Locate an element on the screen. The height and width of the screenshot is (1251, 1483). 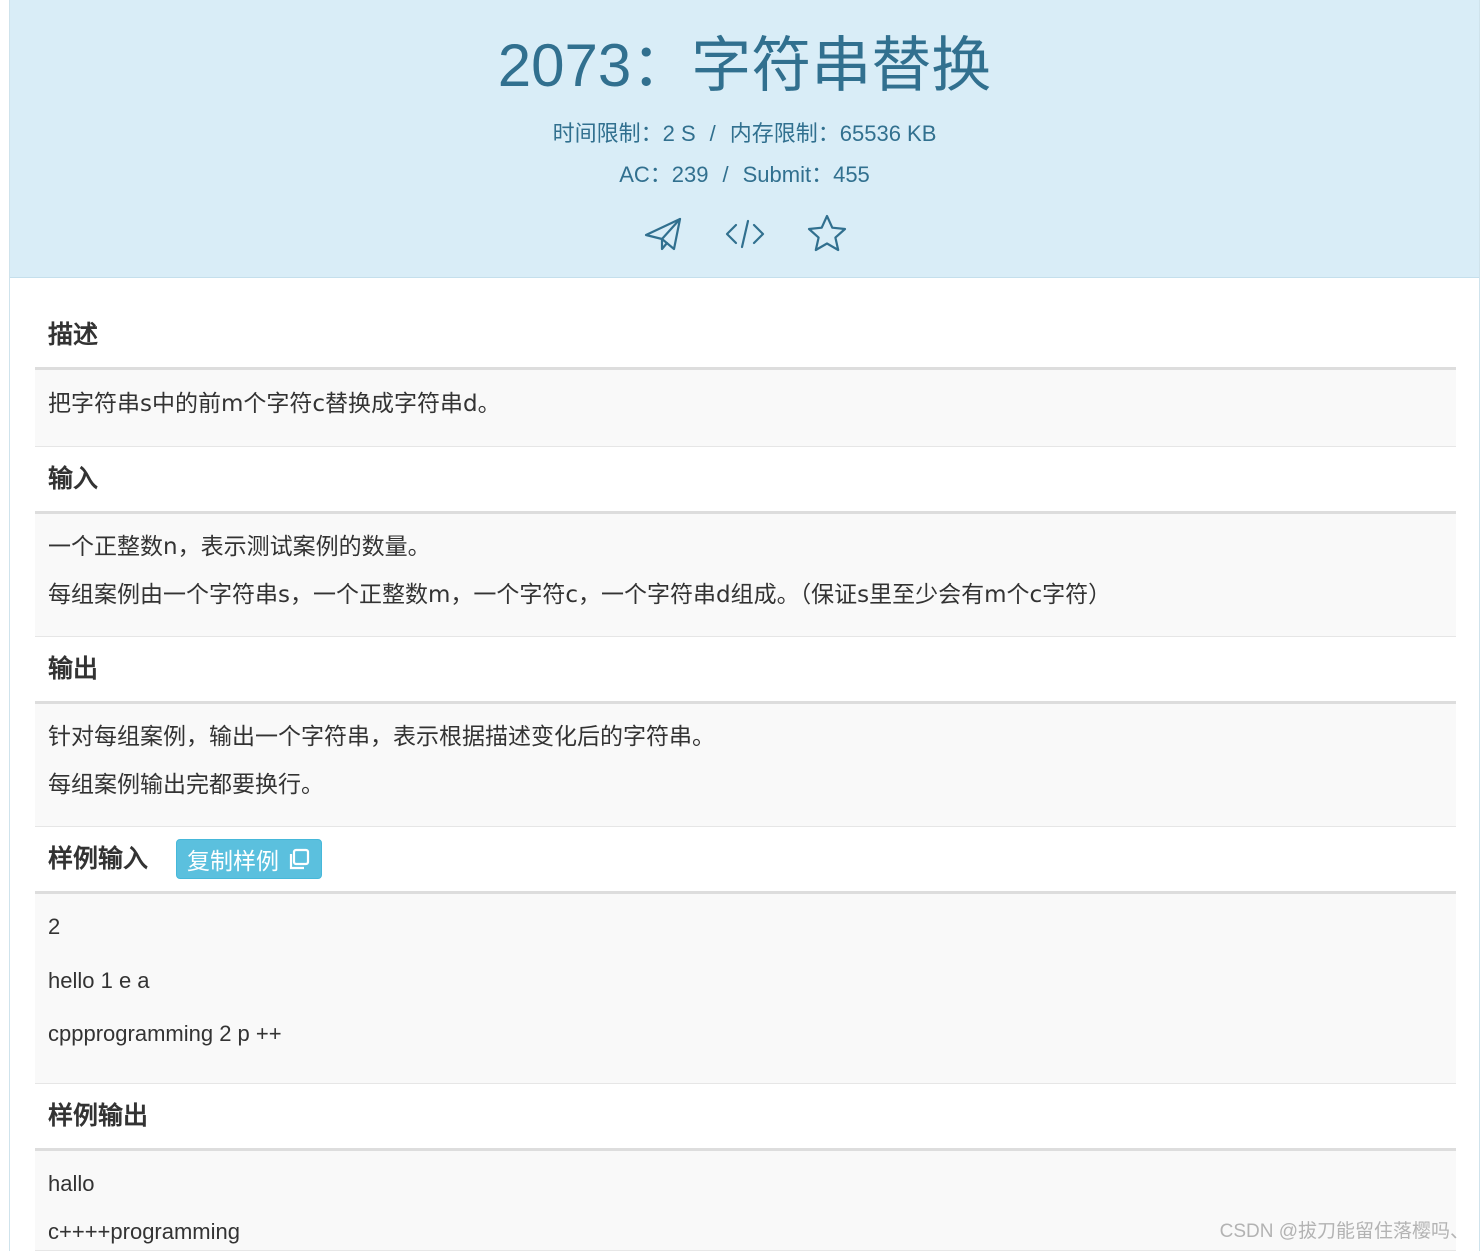
code-icon is located at coordinates (744, 234).